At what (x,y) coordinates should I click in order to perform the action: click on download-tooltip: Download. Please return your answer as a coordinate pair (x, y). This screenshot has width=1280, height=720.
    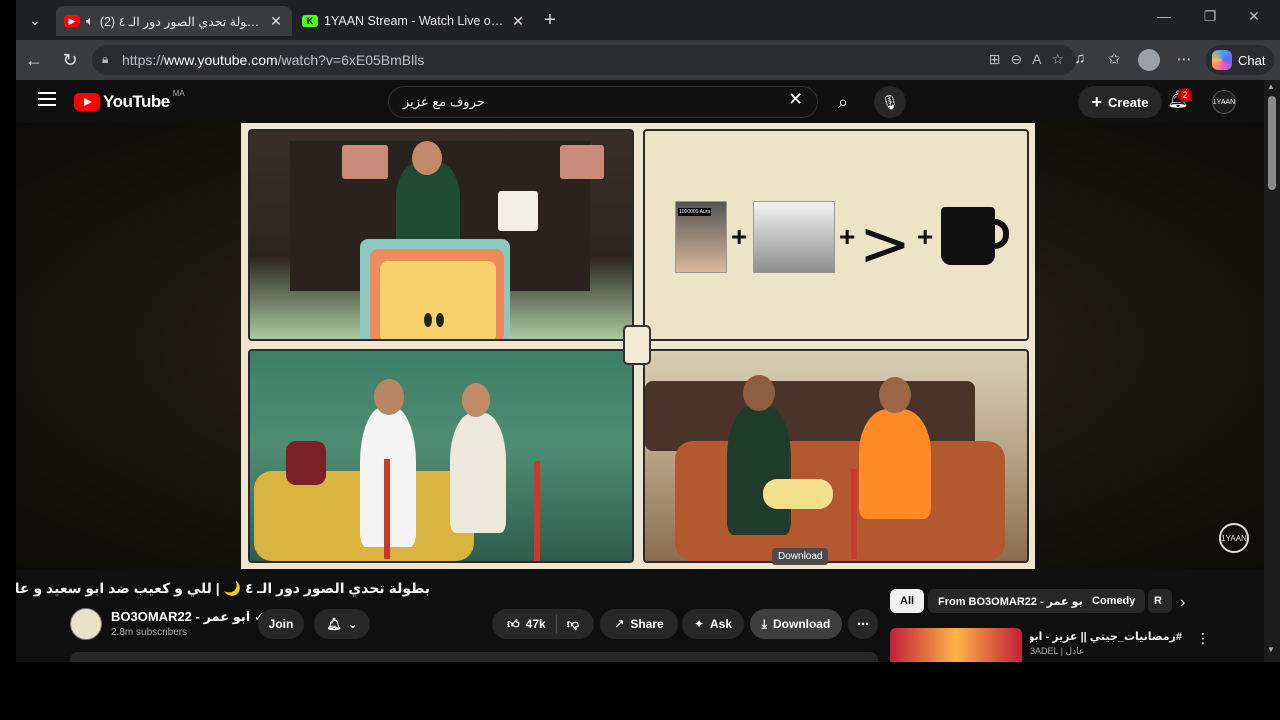
    Looking at the image, I should click on (800, 556).